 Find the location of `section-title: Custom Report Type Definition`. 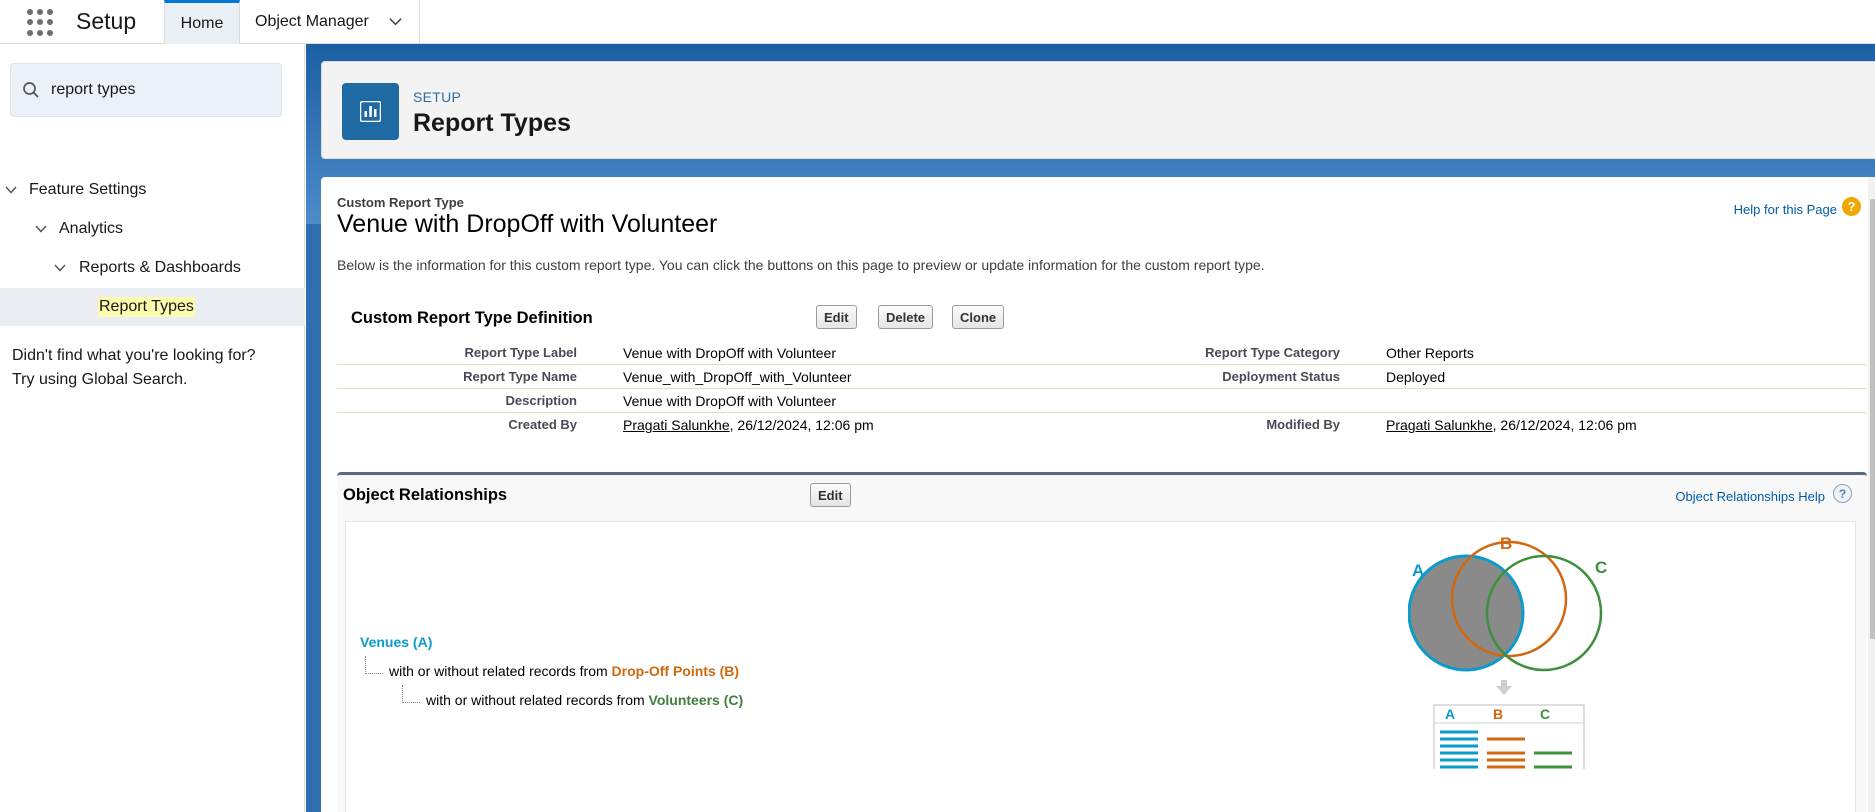

section-title: Custom Report Type Definition is located at coordinates (472, 318).